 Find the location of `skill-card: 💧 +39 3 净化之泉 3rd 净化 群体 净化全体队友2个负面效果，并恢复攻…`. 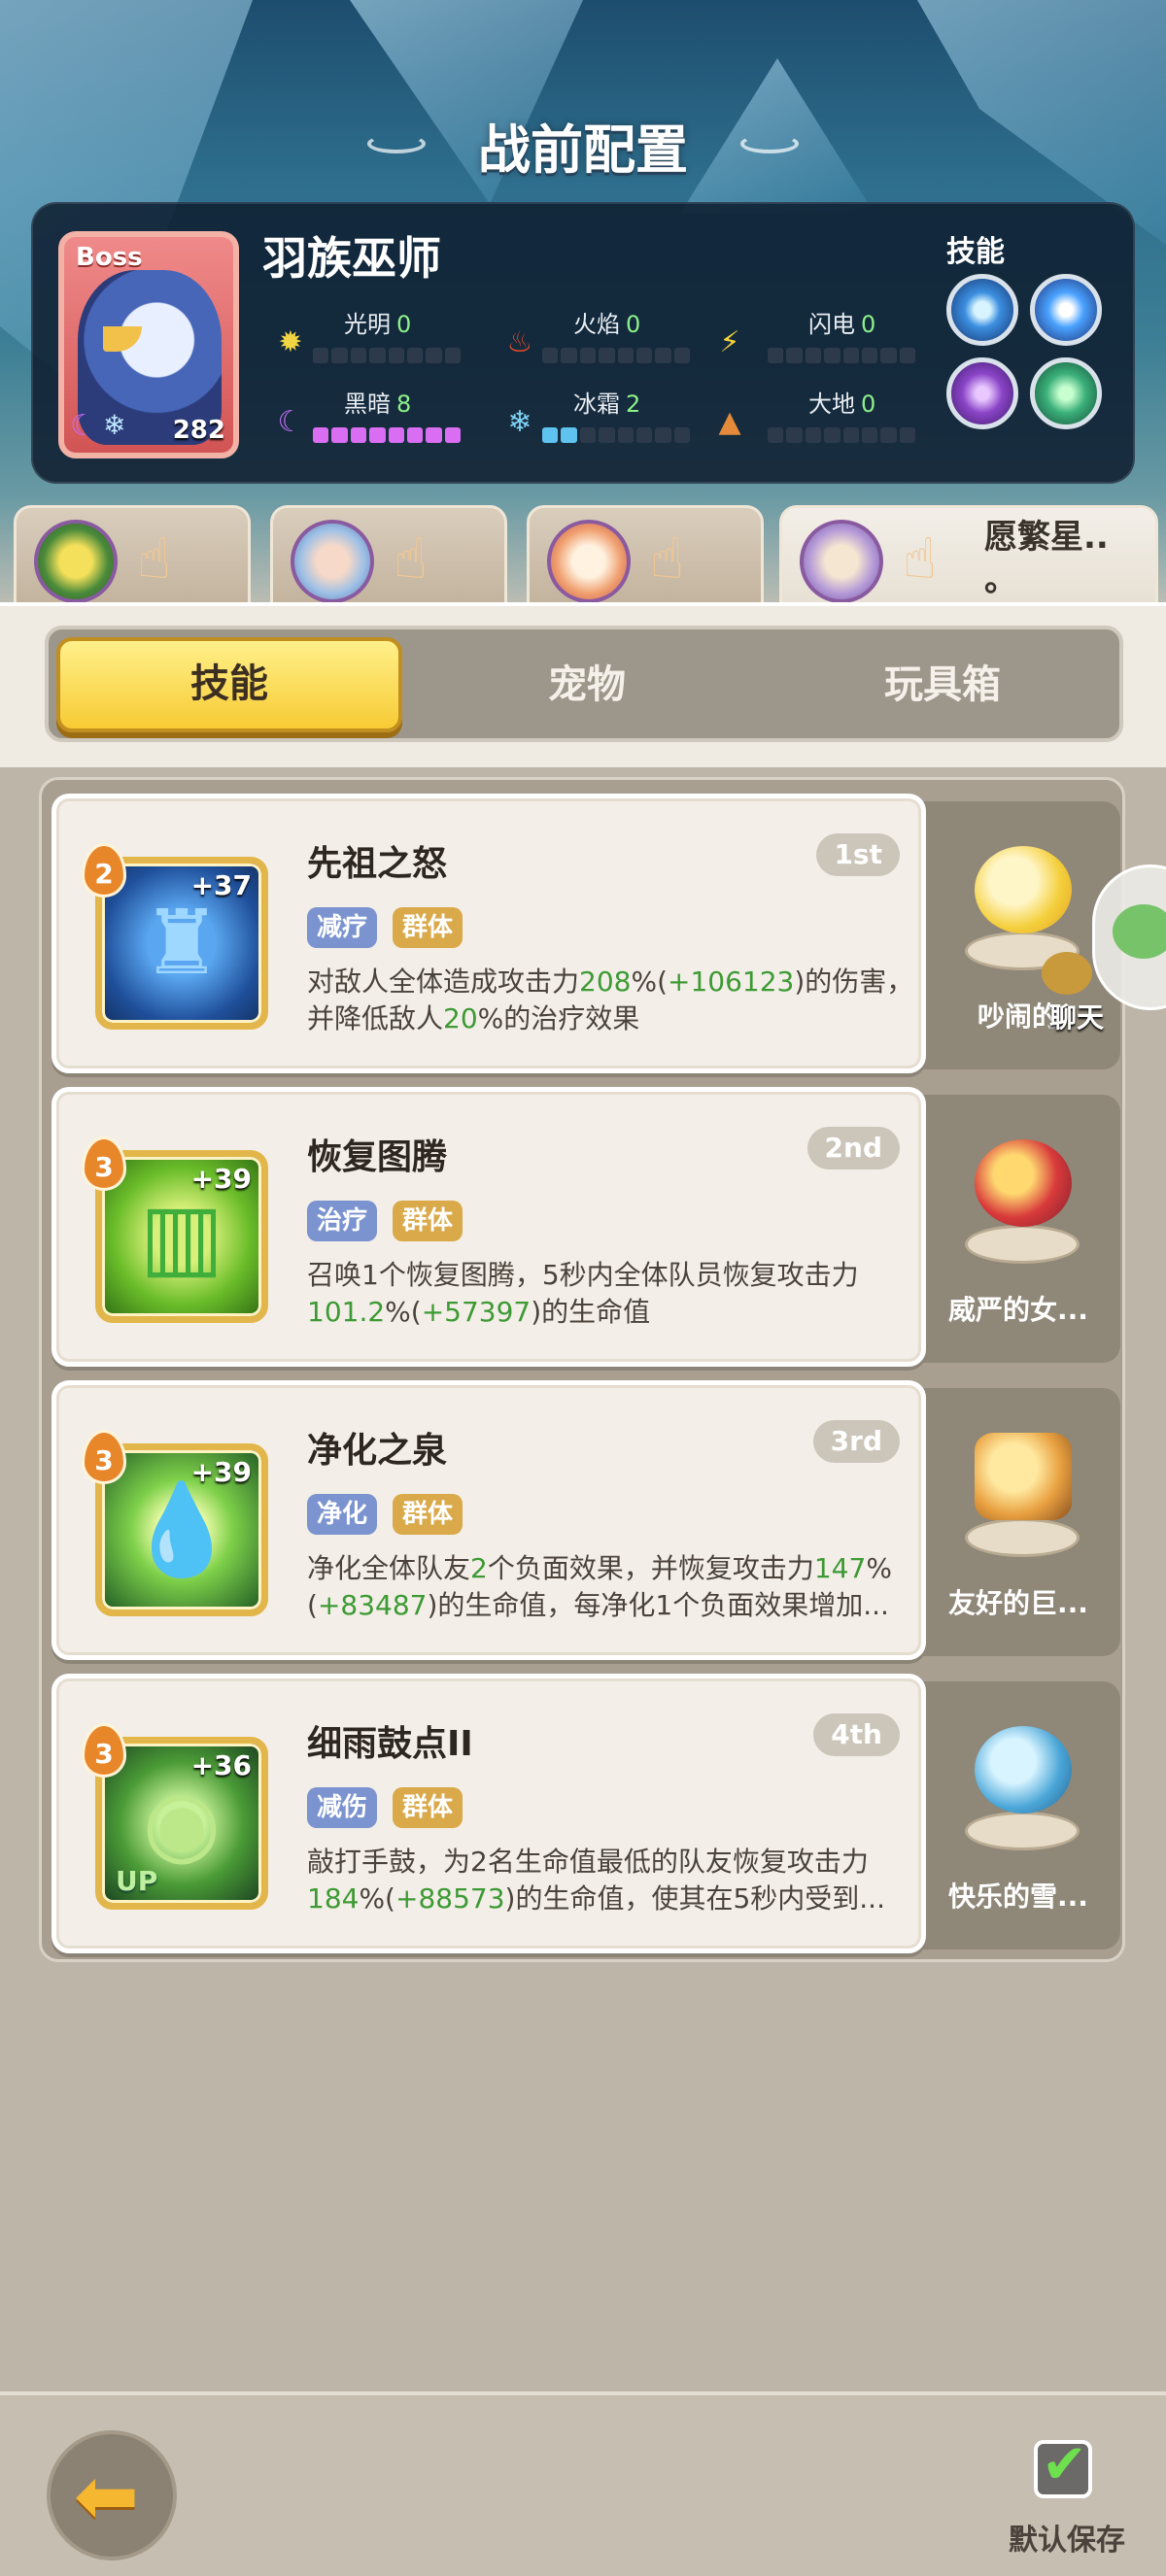

skill-card: 💧 +39 3 净化之泉 3rd 净化 群体 净化全体队友2个负面效果，并恢复攻… is located at coordinates (488, 1520).